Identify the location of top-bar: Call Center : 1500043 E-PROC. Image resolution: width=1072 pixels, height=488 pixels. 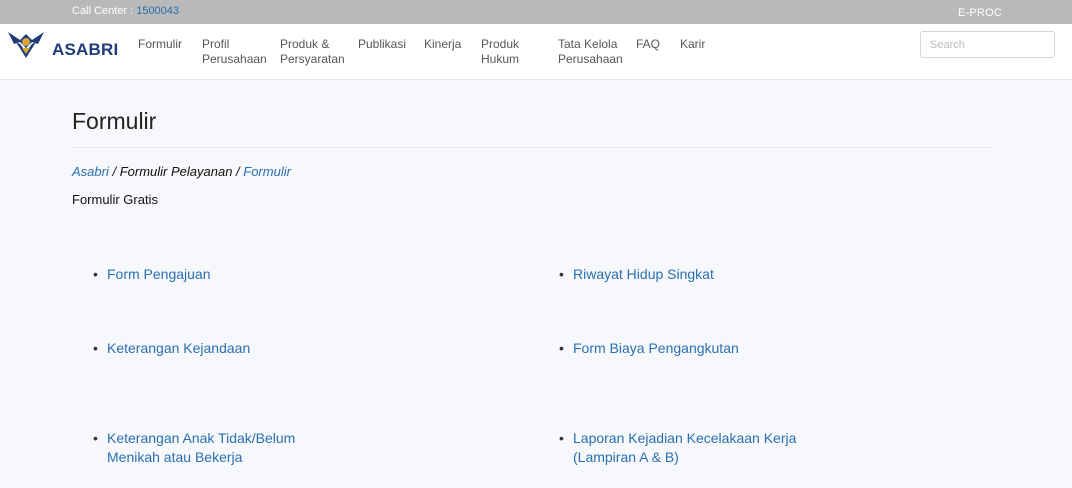
(536, 12).